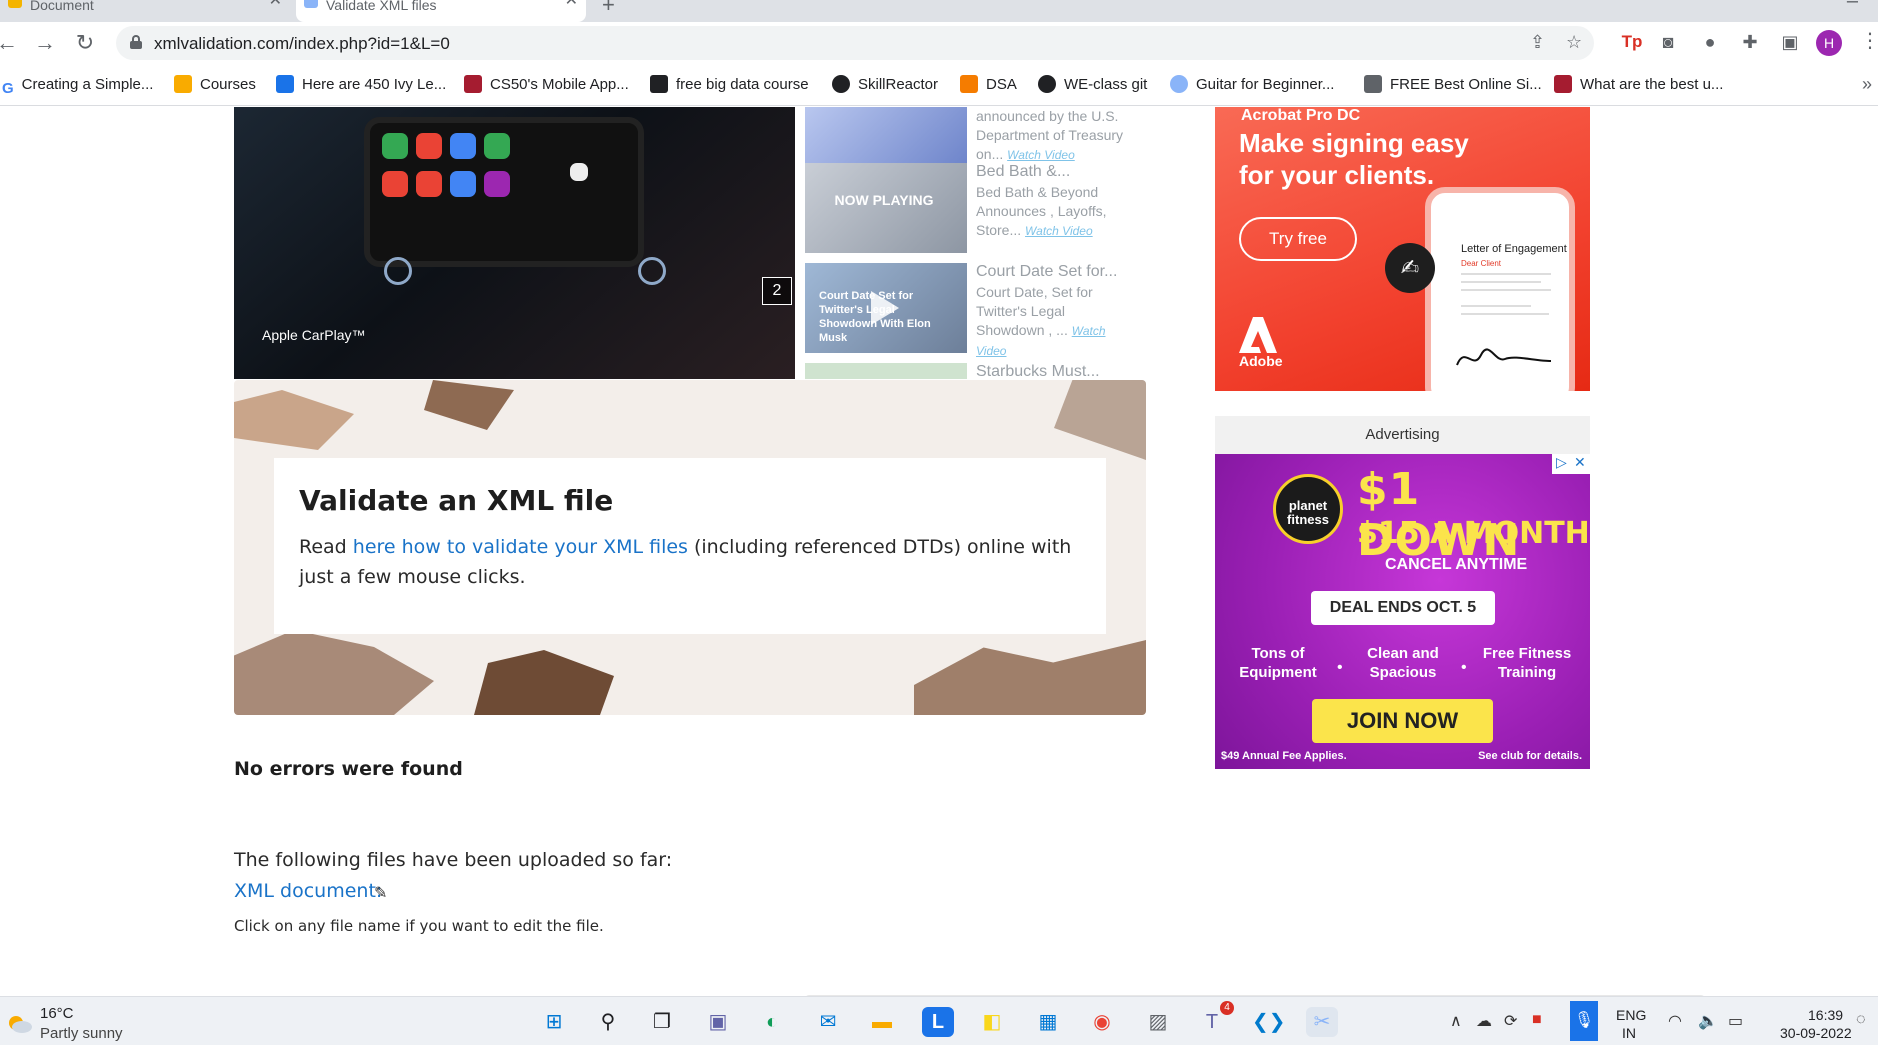 Image resolution: width=1878 pixels, height=1045 pixels. I want to click on file-explorer-icon: ▬, so click(882, 1022).